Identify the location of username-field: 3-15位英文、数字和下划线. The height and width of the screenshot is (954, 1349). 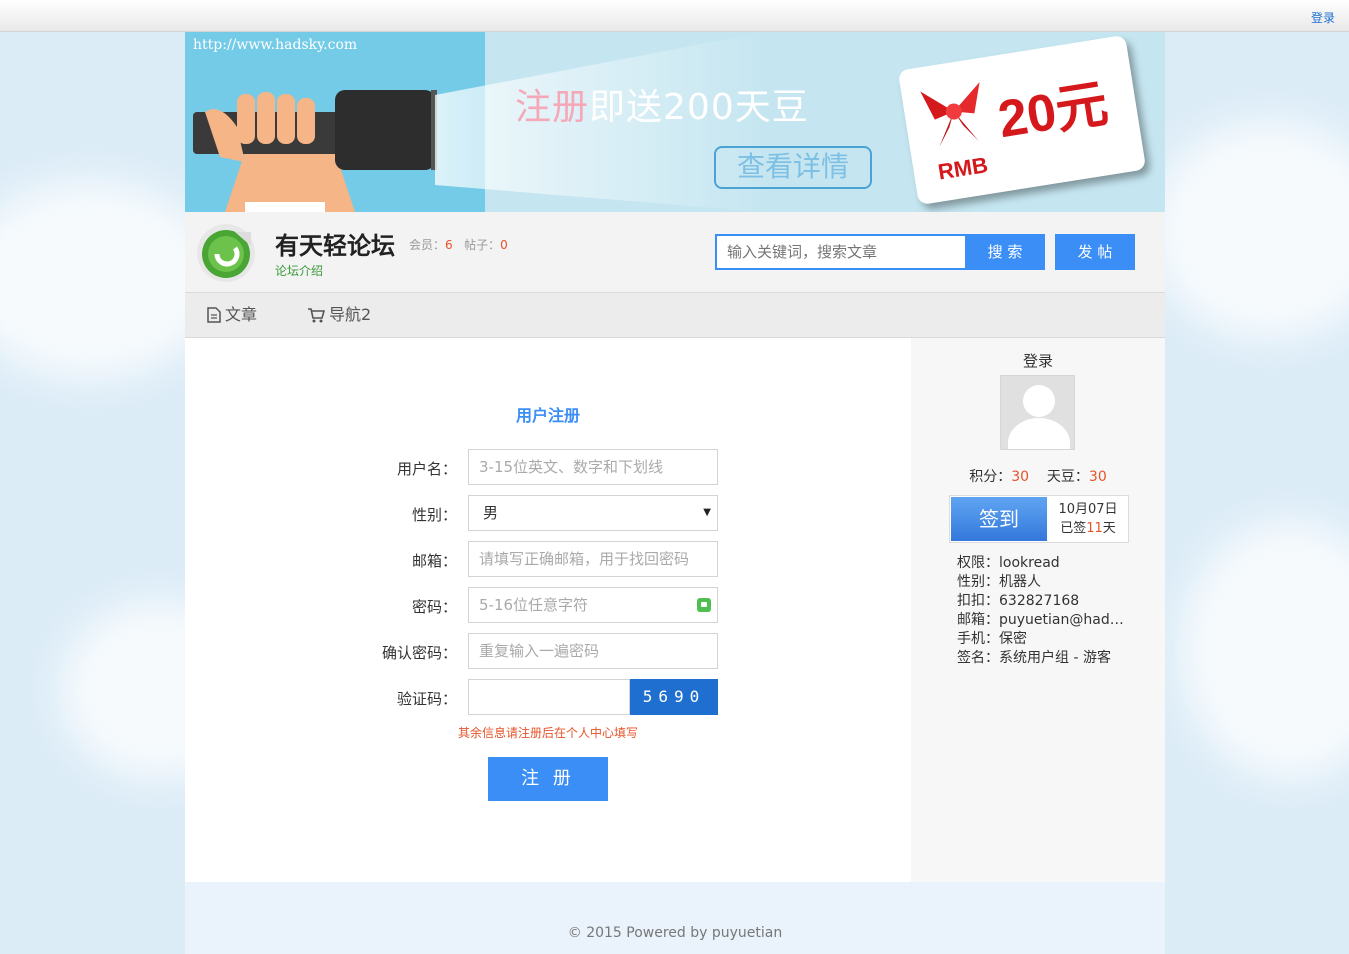
(593, 467).